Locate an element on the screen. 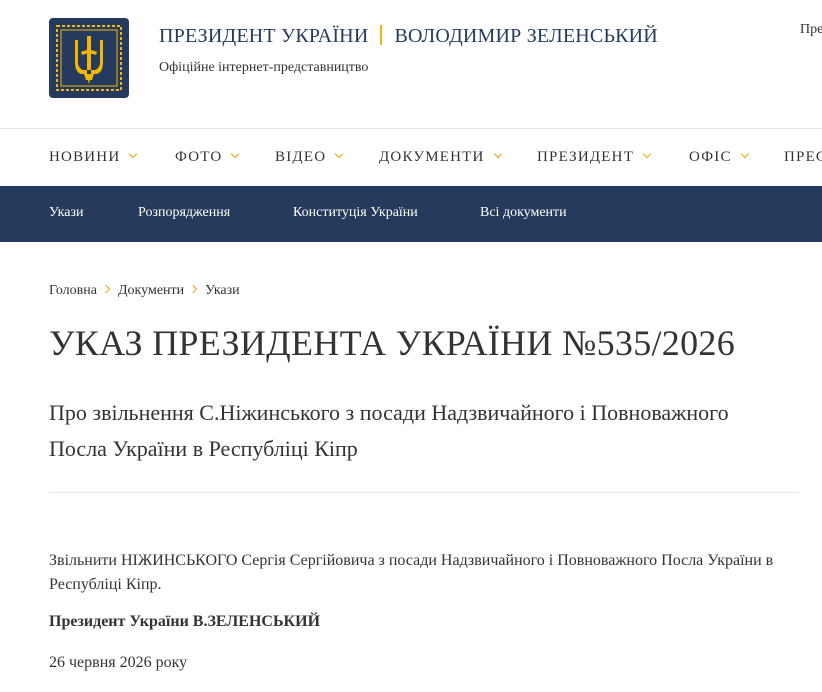 The image size is (822, 692). nav-item-photo: ФОТО is located at coordinates (207, 157).